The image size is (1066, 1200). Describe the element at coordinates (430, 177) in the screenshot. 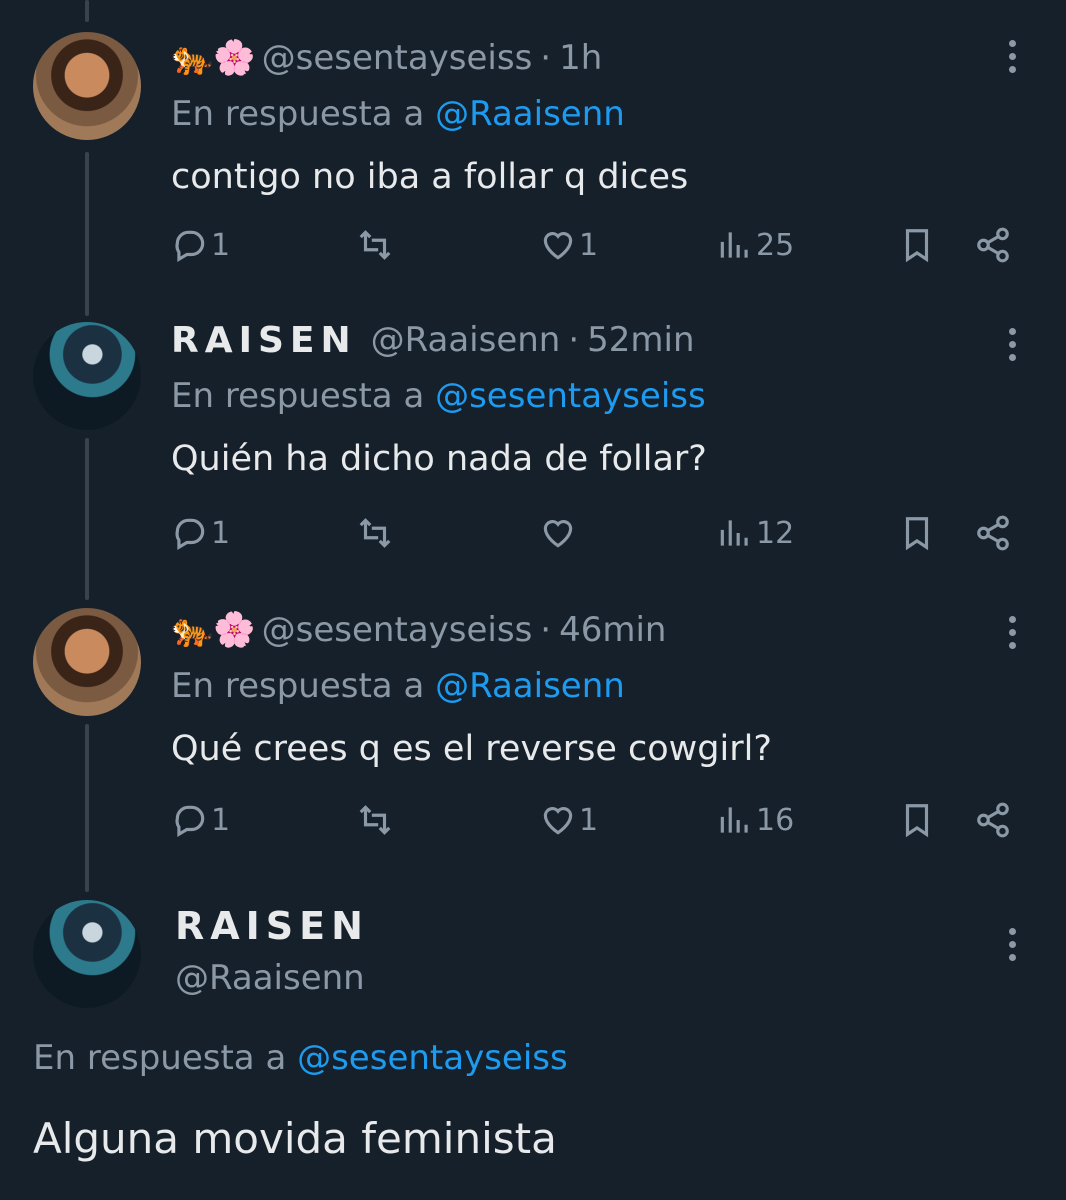

I see `tweet-text: contigo no iba a follar q dices` at that location.